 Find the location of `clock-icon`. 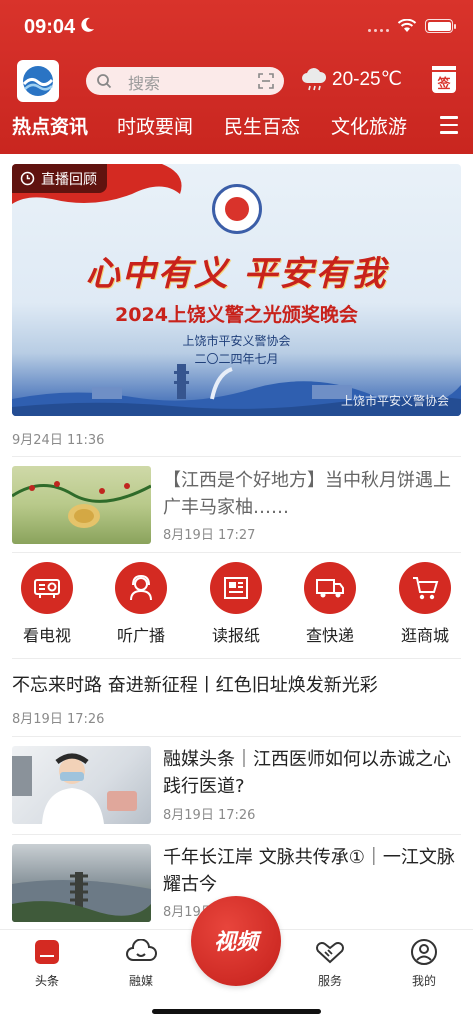

clock-icon is located at coordinates (27, 178).